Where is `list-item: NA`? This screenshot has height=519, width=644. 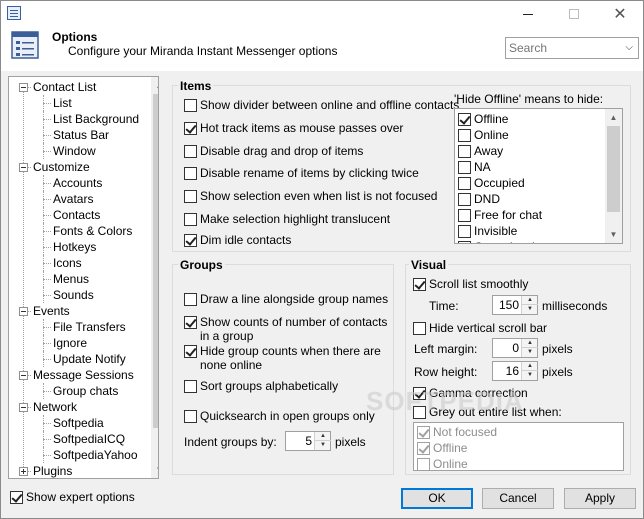
list-item: NA is located at coordinates (474, 167).